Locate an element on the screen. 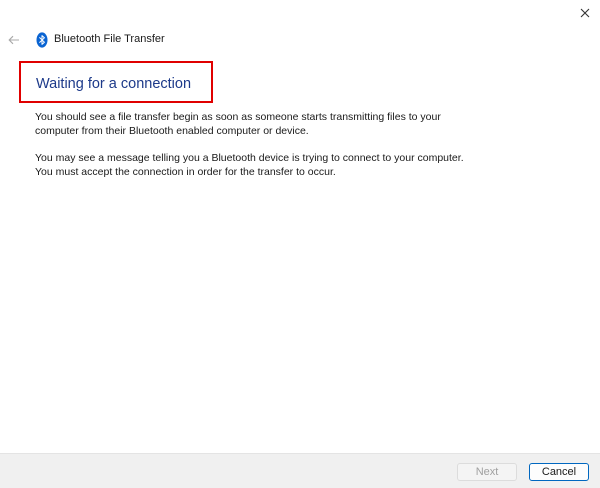  next-button: Next is located at coordinates (487, 472).